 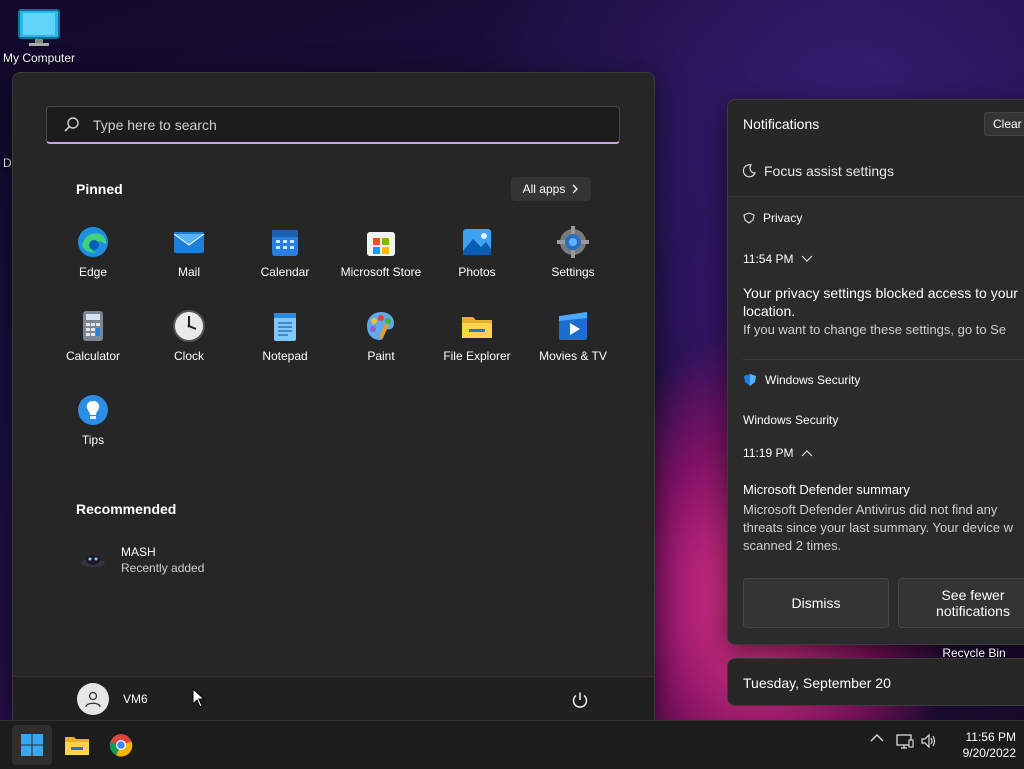 I want to click on see-fewer-label-line2: notifications, so click(x=973, y=611).